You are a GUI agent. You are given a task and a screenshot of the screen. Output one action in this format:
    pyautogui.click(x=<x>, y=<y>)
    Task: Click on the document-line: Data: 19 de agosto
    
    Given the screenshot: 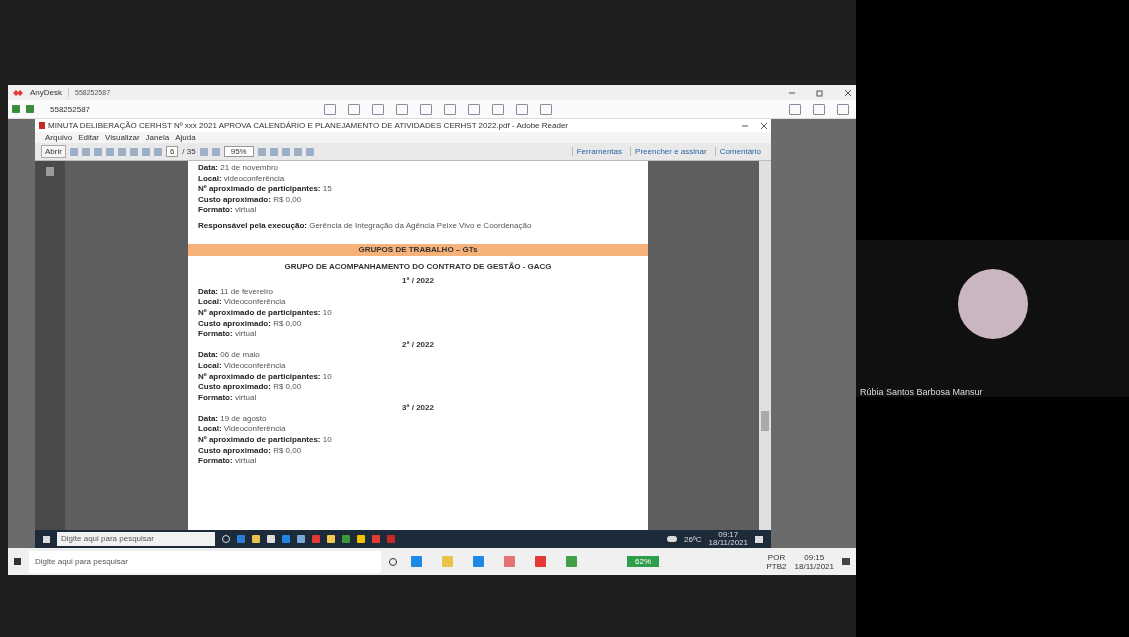 What is the action you would take?
    pyautogui.click(x=233, y=419)
    